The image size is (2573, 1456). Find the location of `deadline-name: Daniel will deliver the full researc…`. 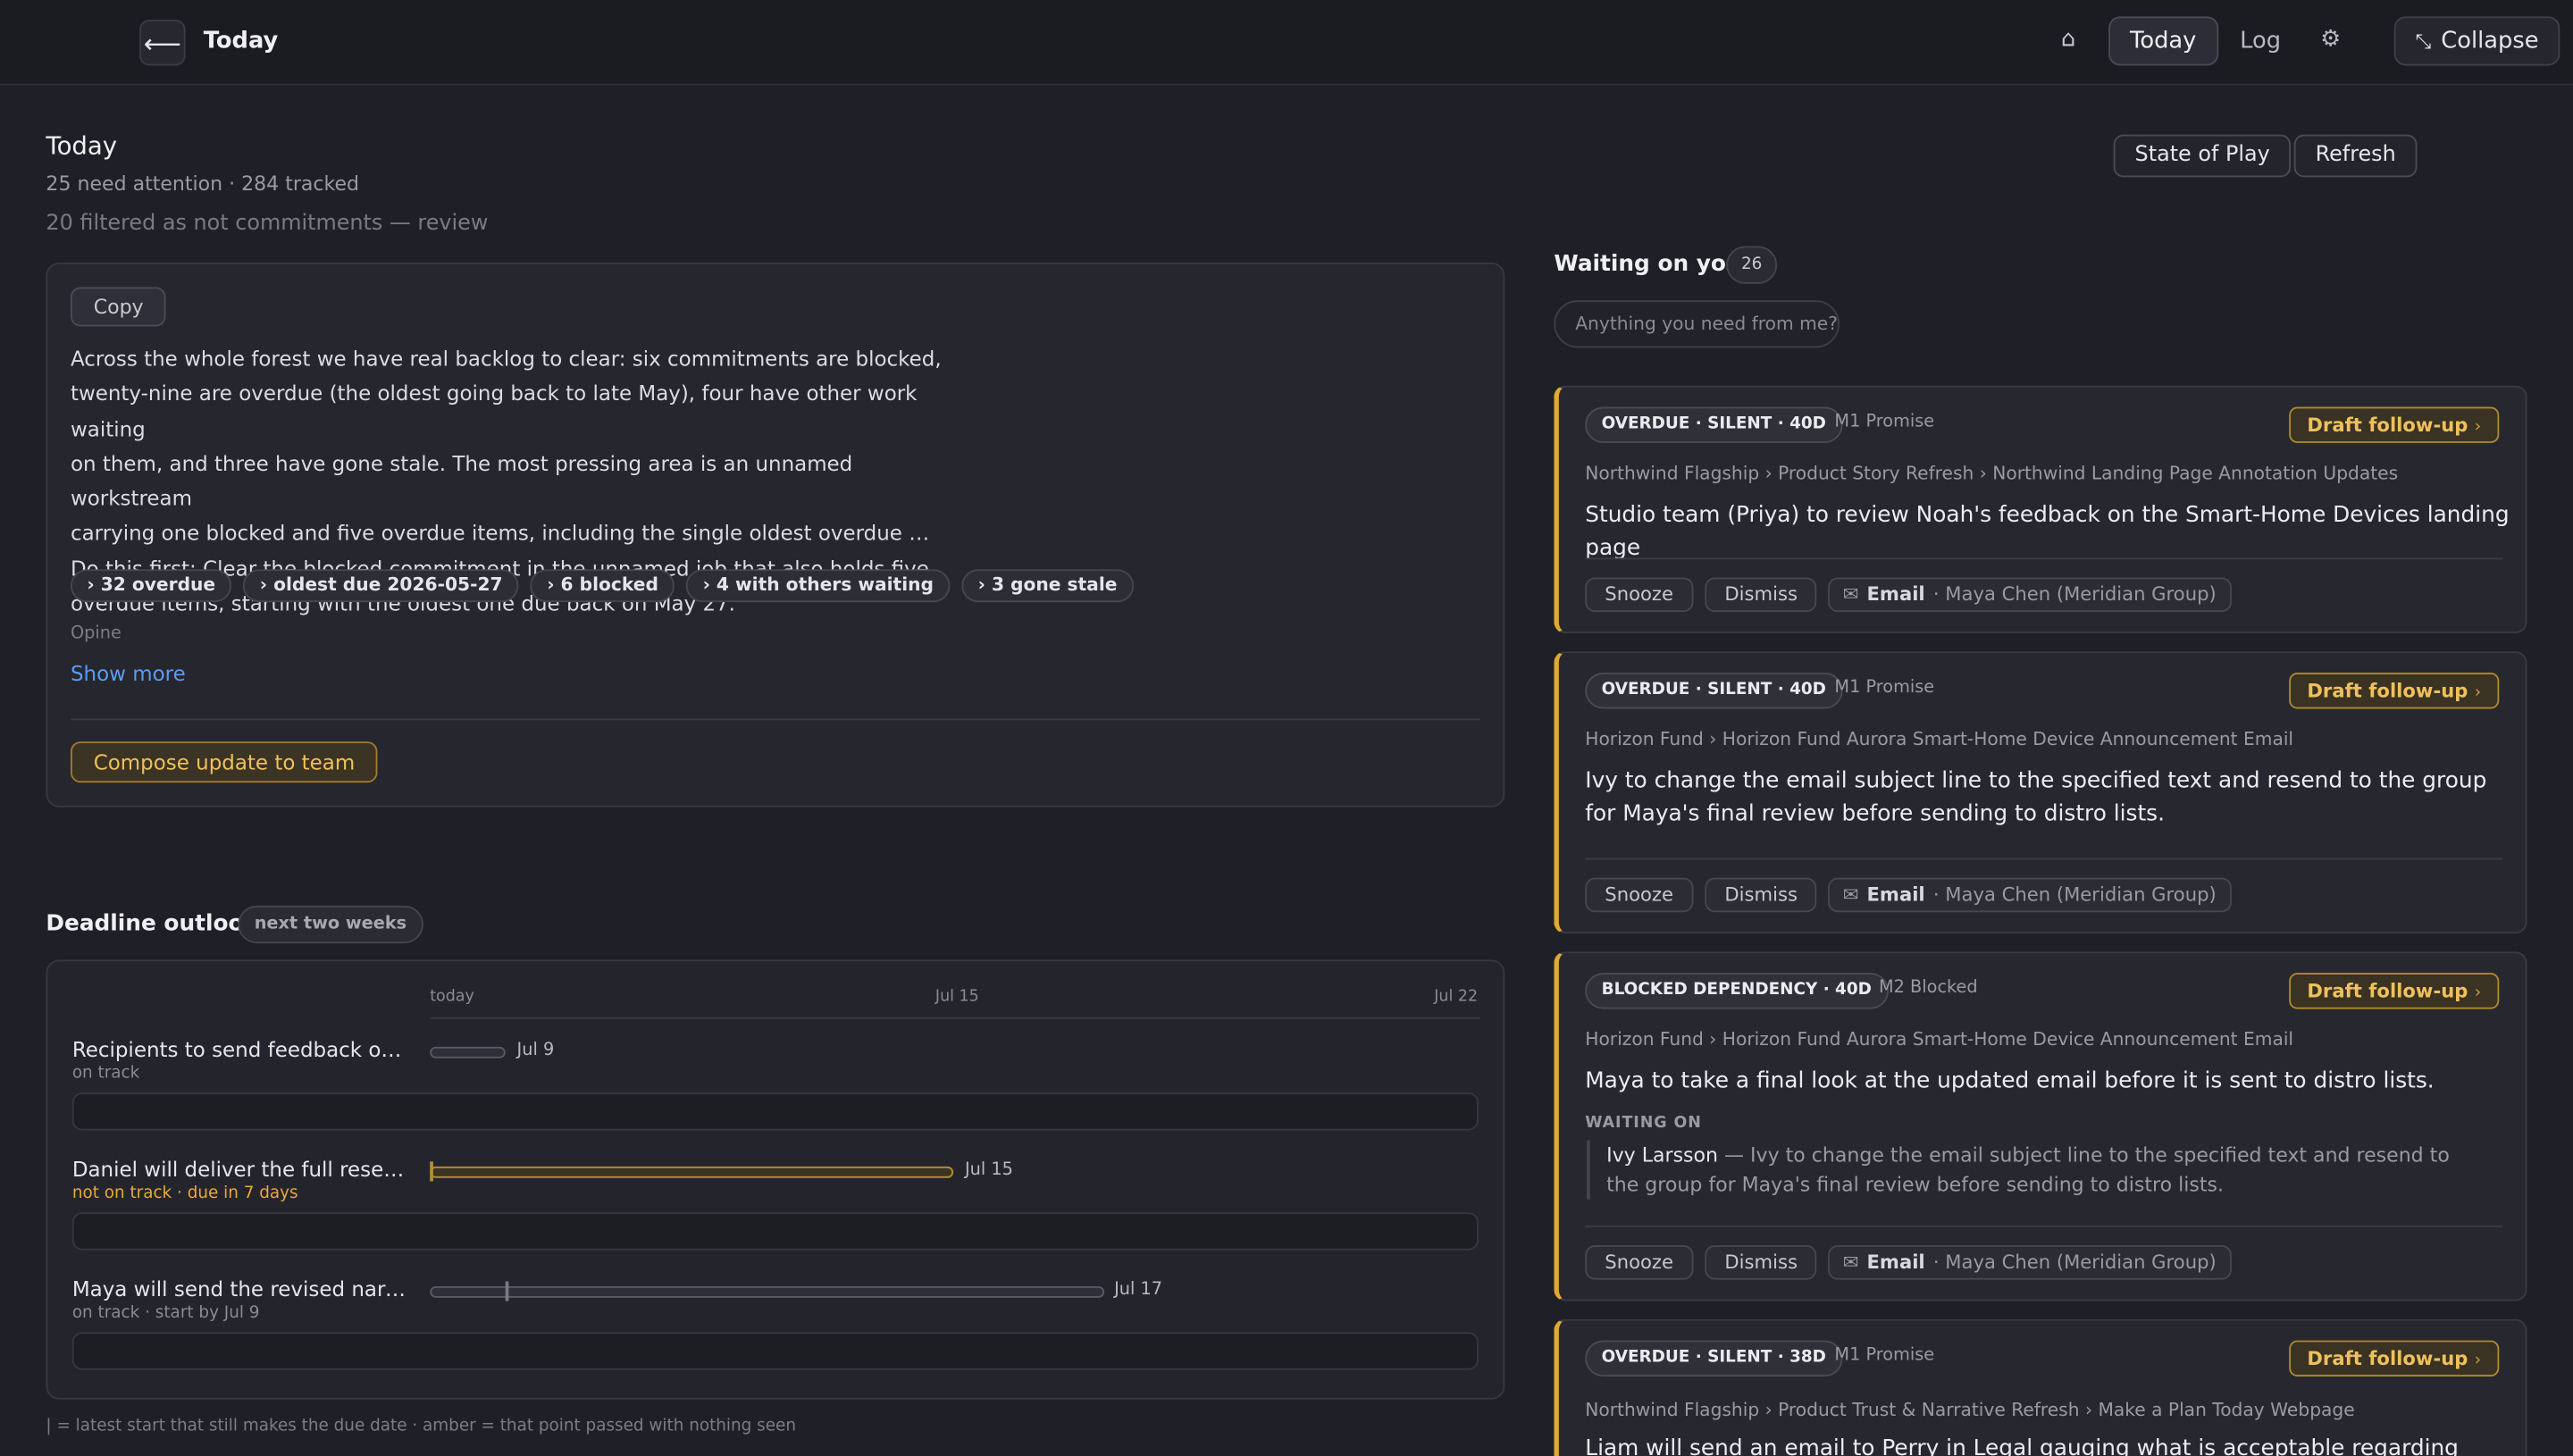

deadline-name: Daniel will deliver the full researc… is located at coordinates (240, 1169).